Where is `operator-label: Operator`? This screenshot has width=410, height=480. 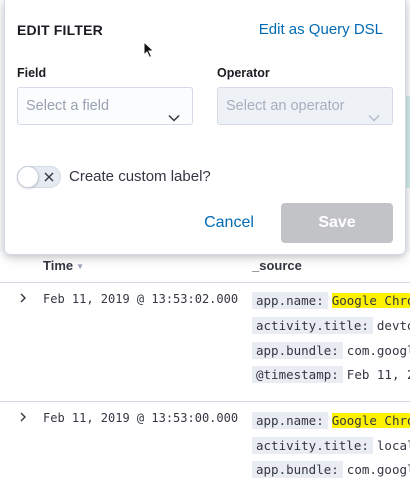 operator-label: Operator is located at coordinates (243, 73).